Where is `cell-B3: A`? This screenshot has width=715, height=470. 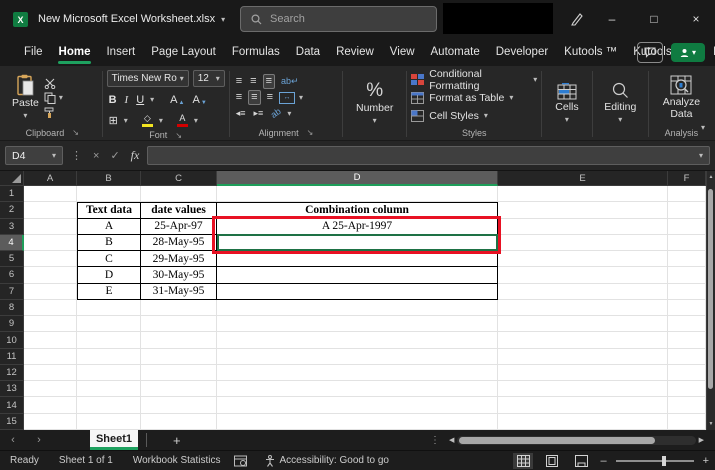 cell-B3: A is located at coordinates (109, 226).